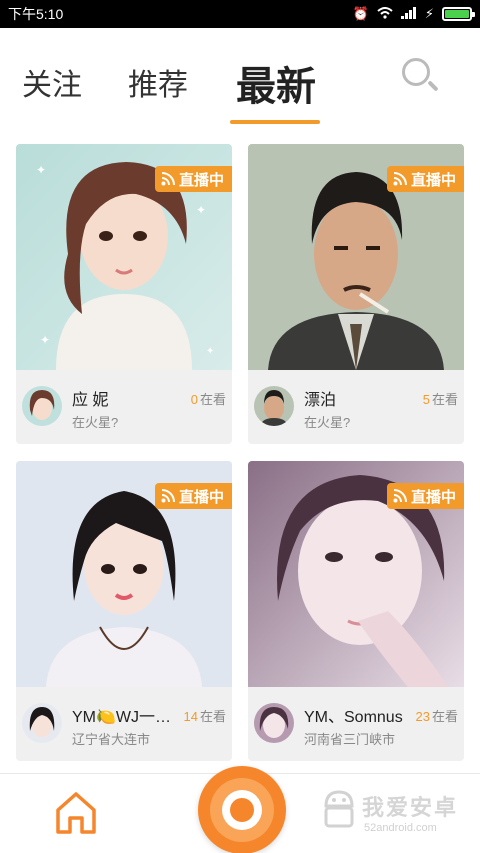 The width and height of the screenshot is (480, 853). What do you see at coordinates (276, 83) in the screenshot?
I see `tab-latest: 最新` at bounding box center [276, 83].